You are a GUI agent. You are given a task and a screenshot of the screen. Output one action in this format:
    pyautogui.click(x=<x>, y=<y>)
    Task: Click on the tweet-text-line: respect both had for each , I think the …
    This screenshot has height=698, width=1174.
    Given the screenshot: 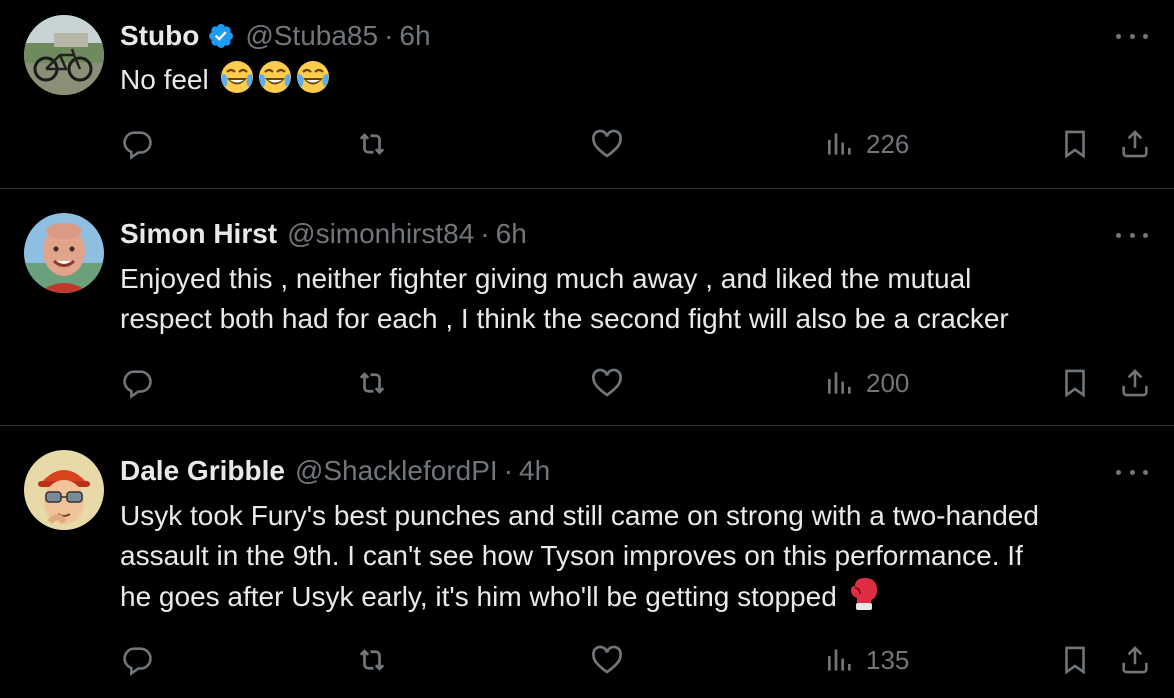 What is the action you would take?
    pyautogui.click(x=564, y=318)
    